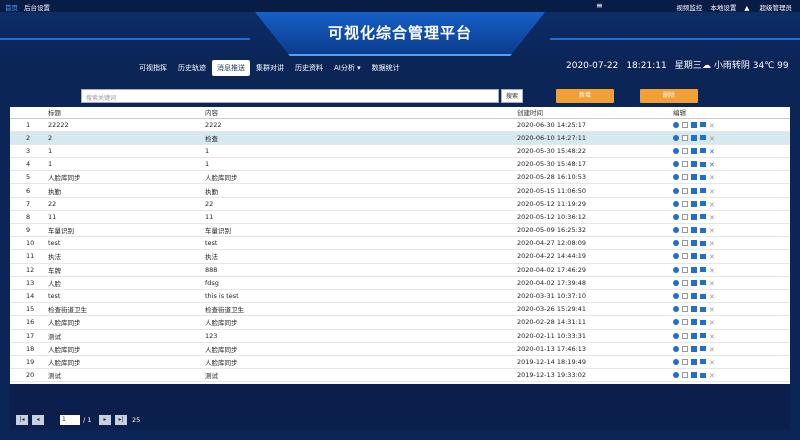 This screenshot has height=440, width=800. What do you see at coordinates (231, 68) in the screenshot?
I see `nav-item-active: 消息推送` at bounding box center [231, 68].